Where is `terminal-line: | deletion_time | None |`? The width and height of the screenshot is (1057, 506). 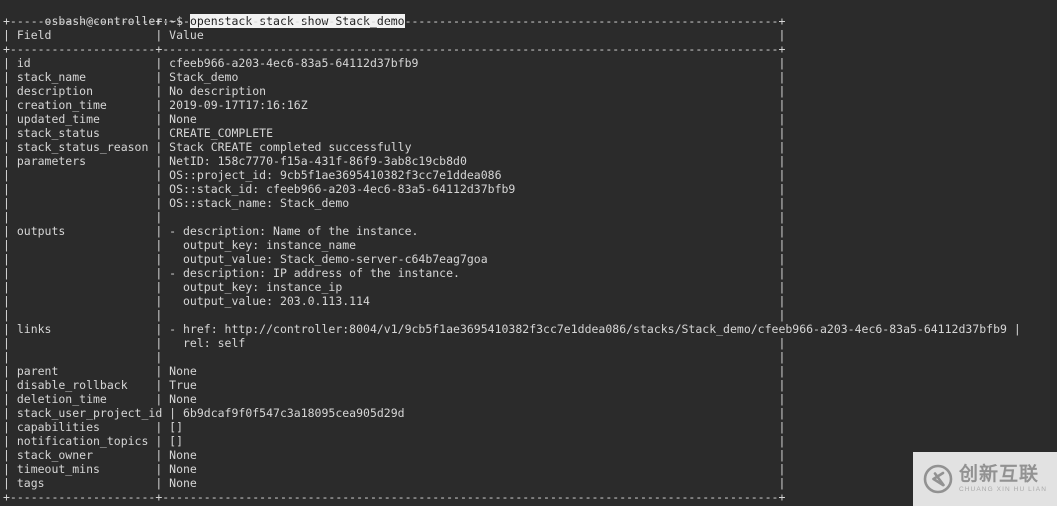
terminal-line: | deletion_time | None | is located at coordinates (394, 399).